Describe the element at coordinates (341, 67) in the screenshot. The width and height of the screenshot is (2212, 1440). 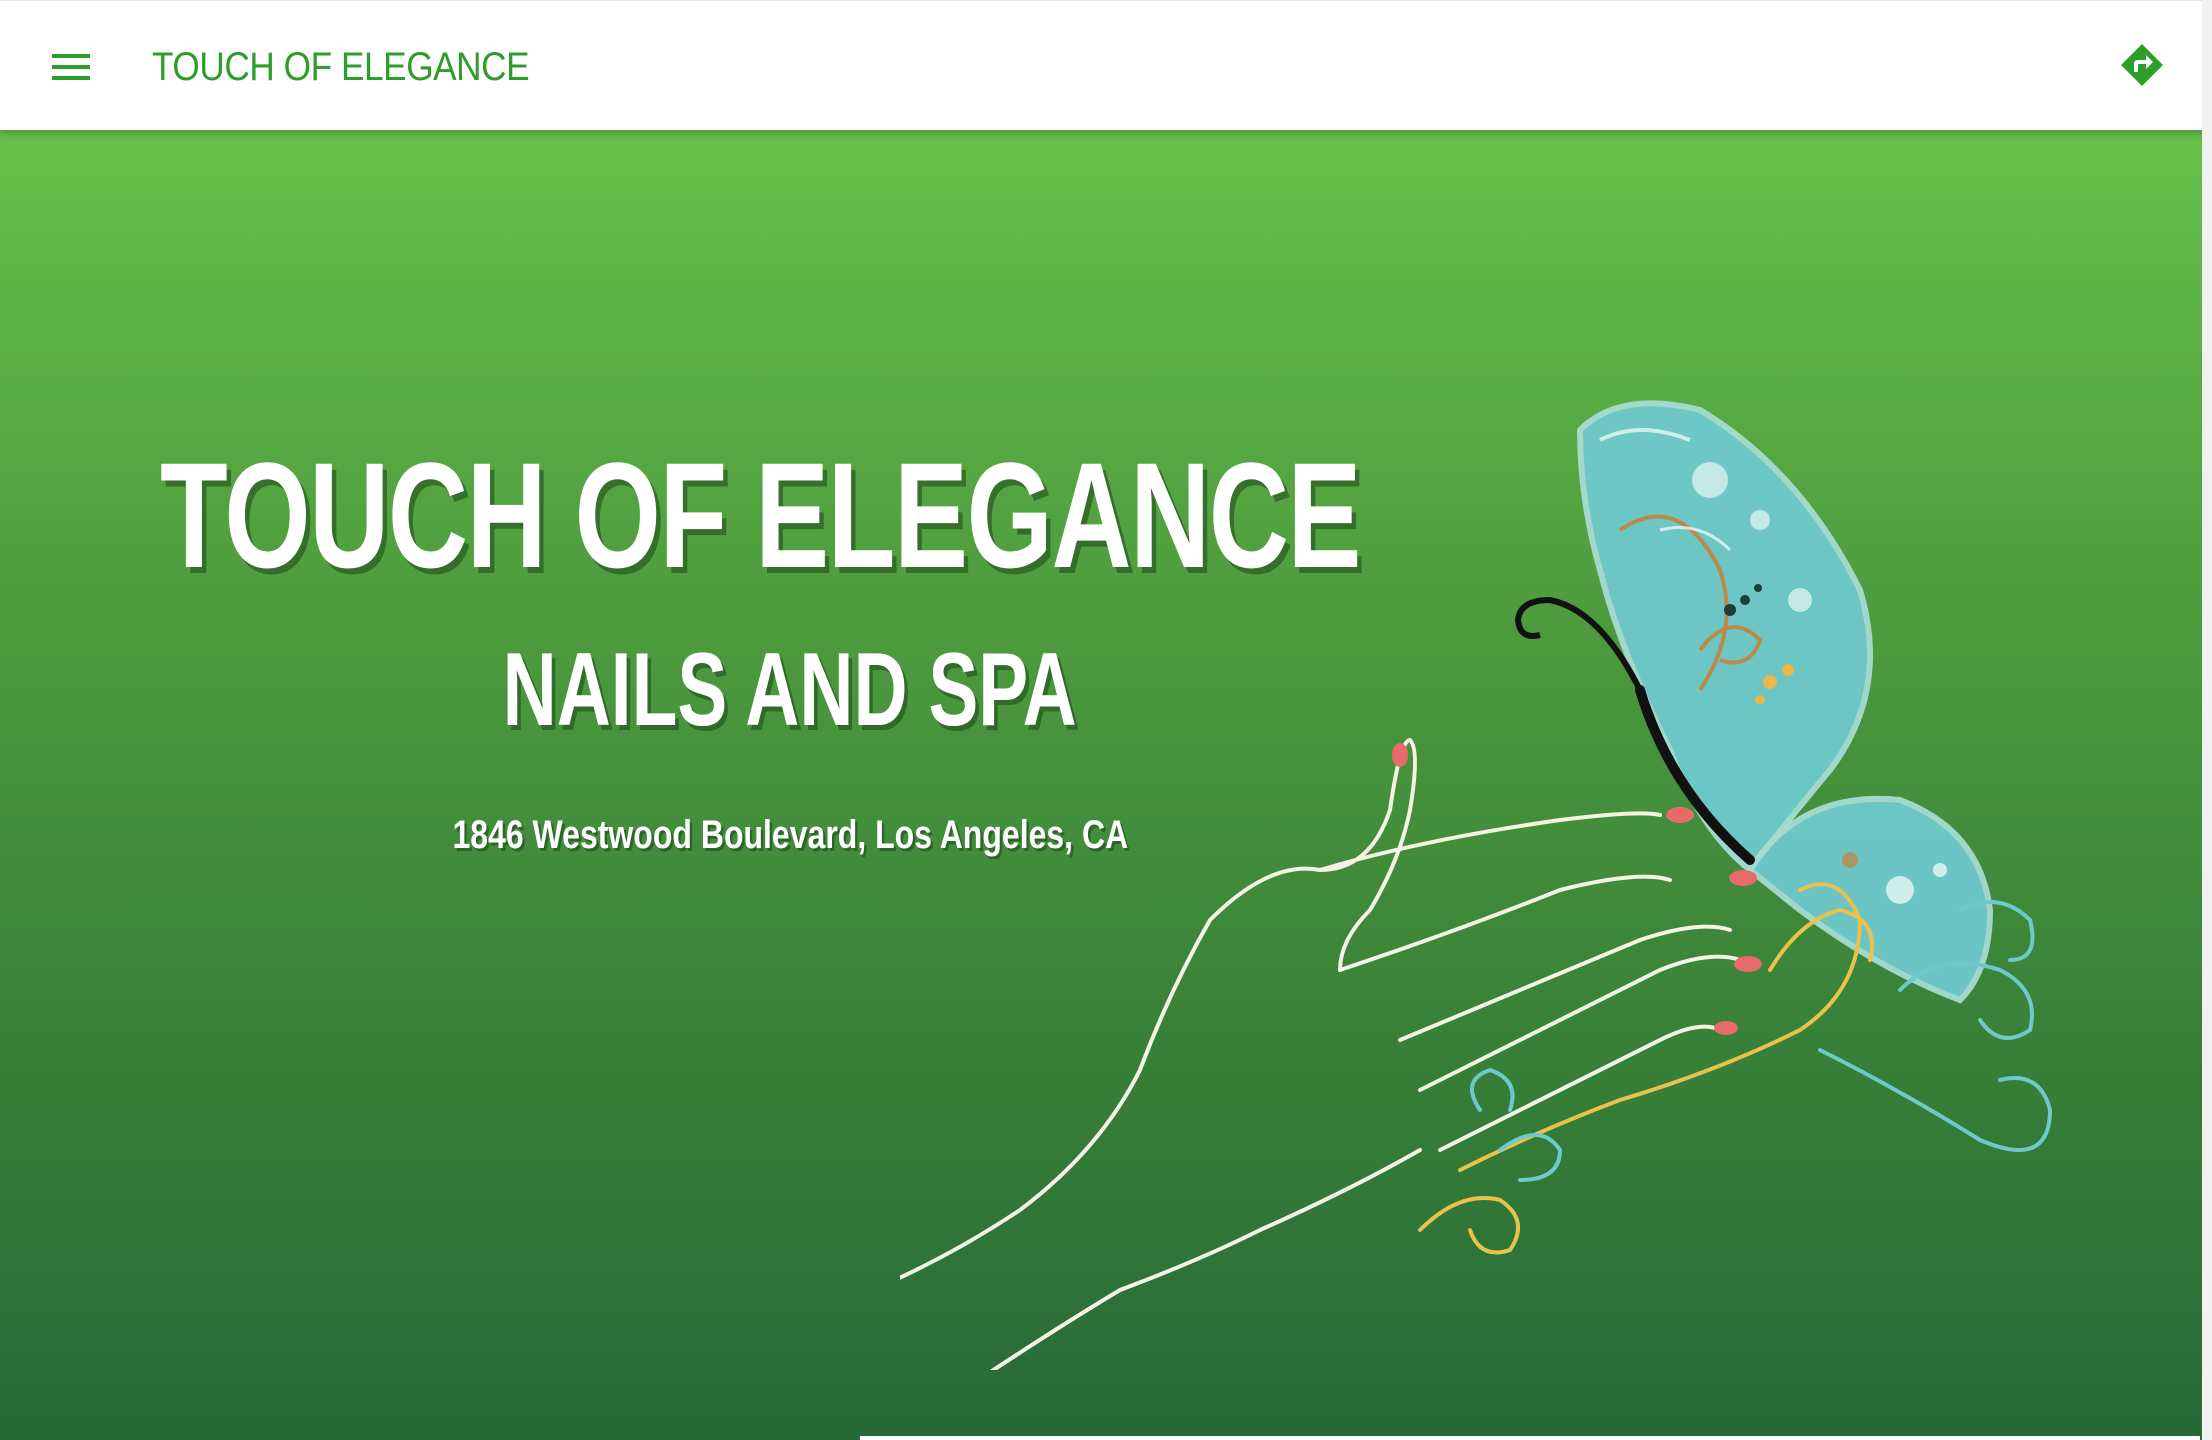
I see `brand-title: TOUCH OF ELEGANCE` at that location.